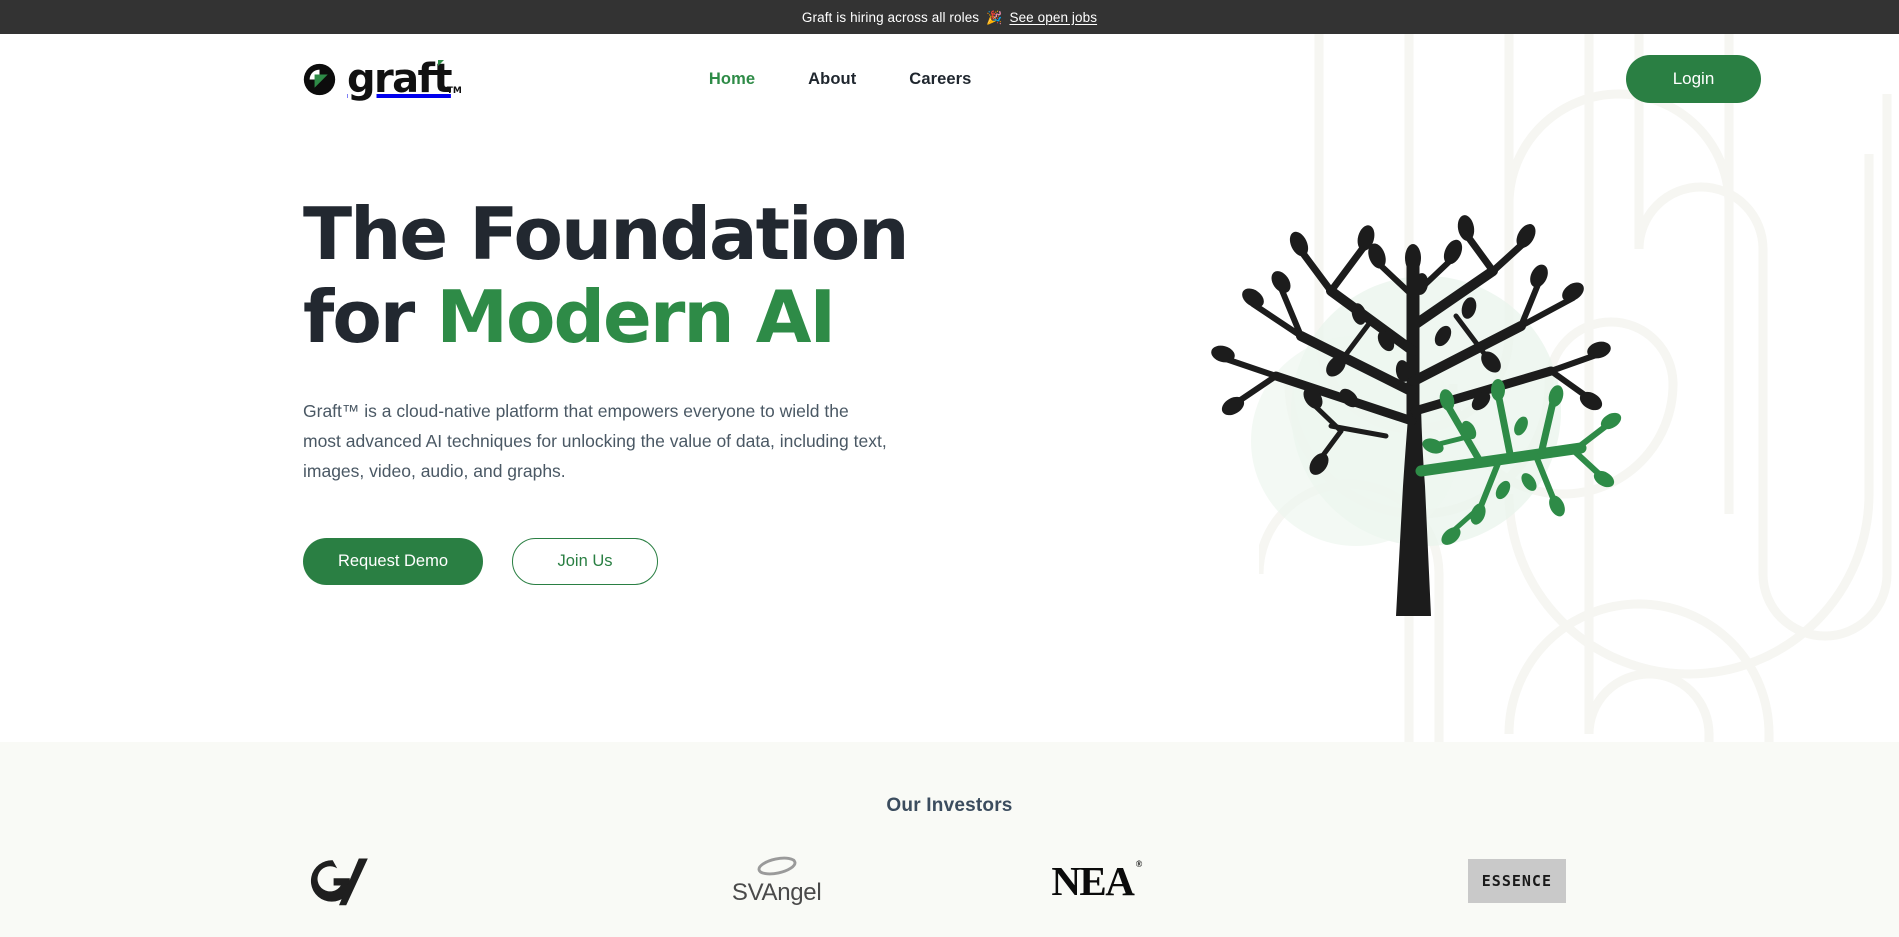  I want to click on graft-wordmark: graft TM, so click(404, 79).